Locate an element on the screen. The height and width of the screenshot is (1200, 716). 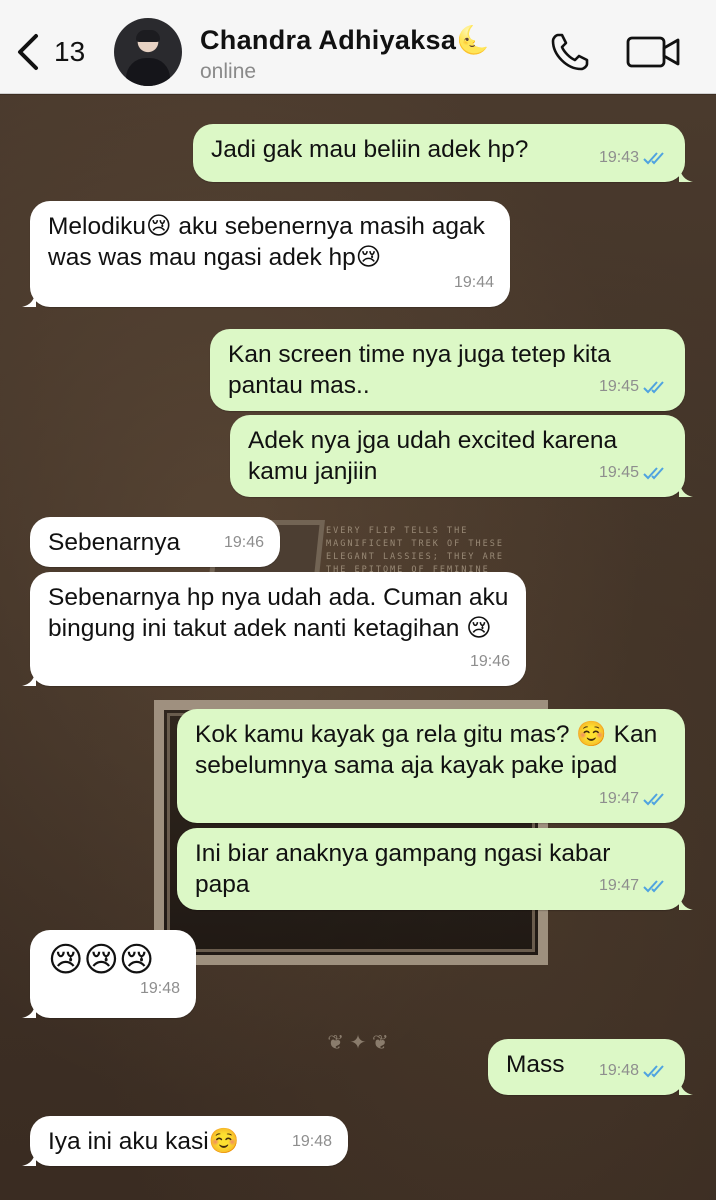
contact-name: Chandra Adhiyaksa🌜 is located at coordinates (345, 40).